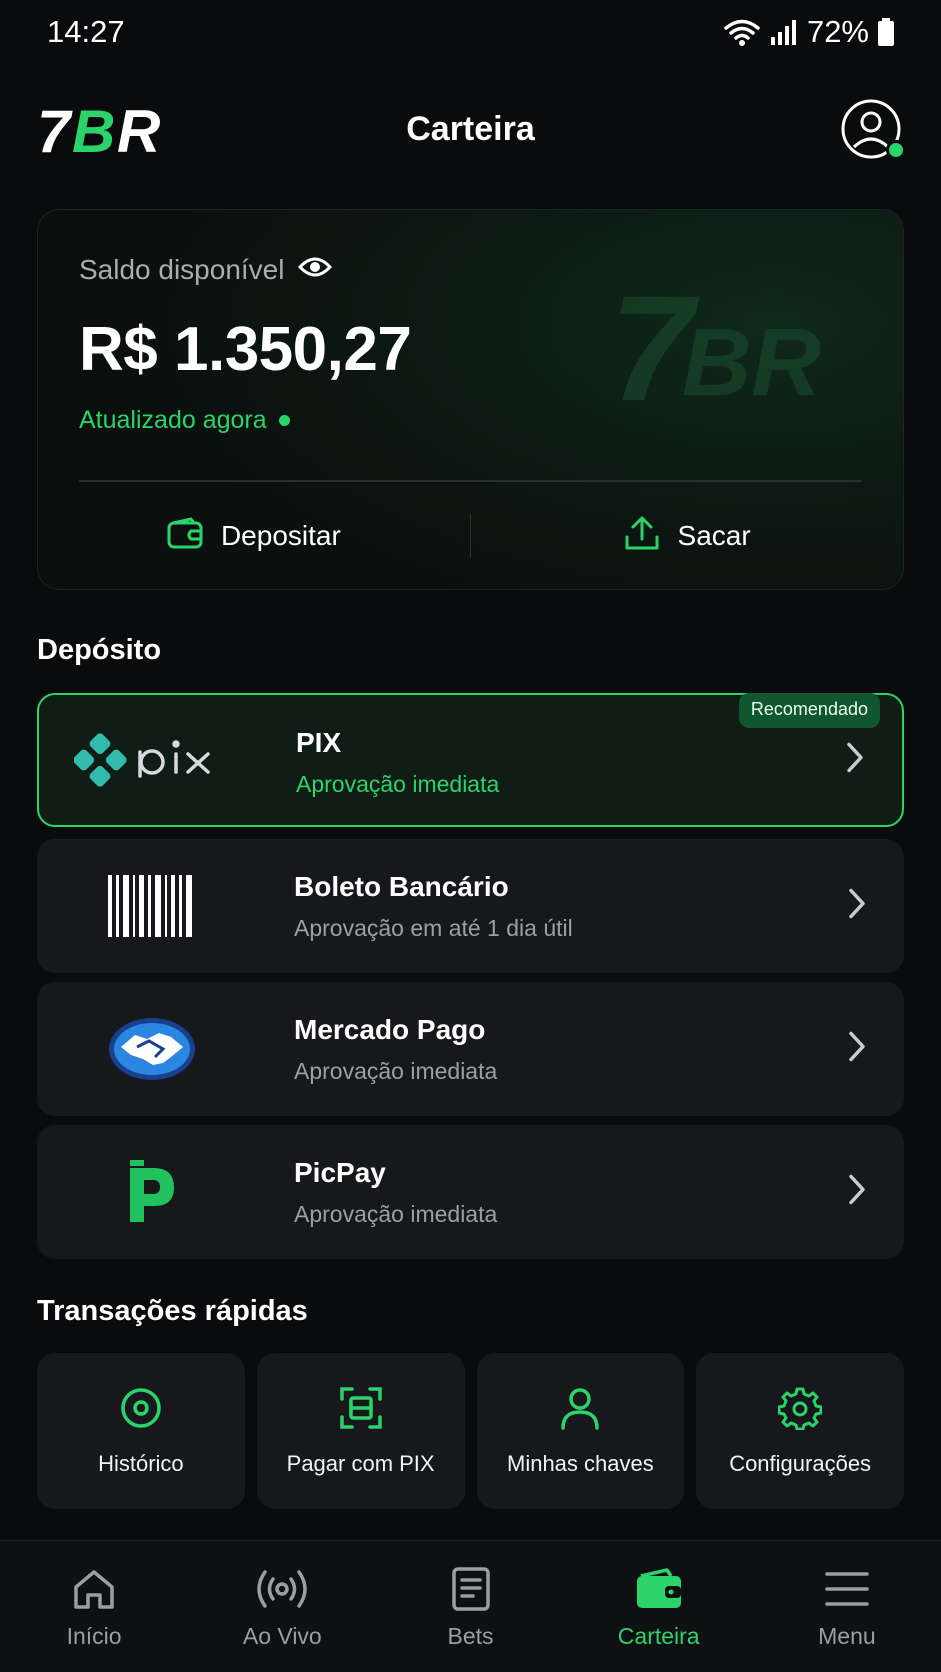 This screenshot has width=941, height=1672. Describe the element at coordinates (847, 1636) in the screenshot. I see `nav-label: Menu` at that location.